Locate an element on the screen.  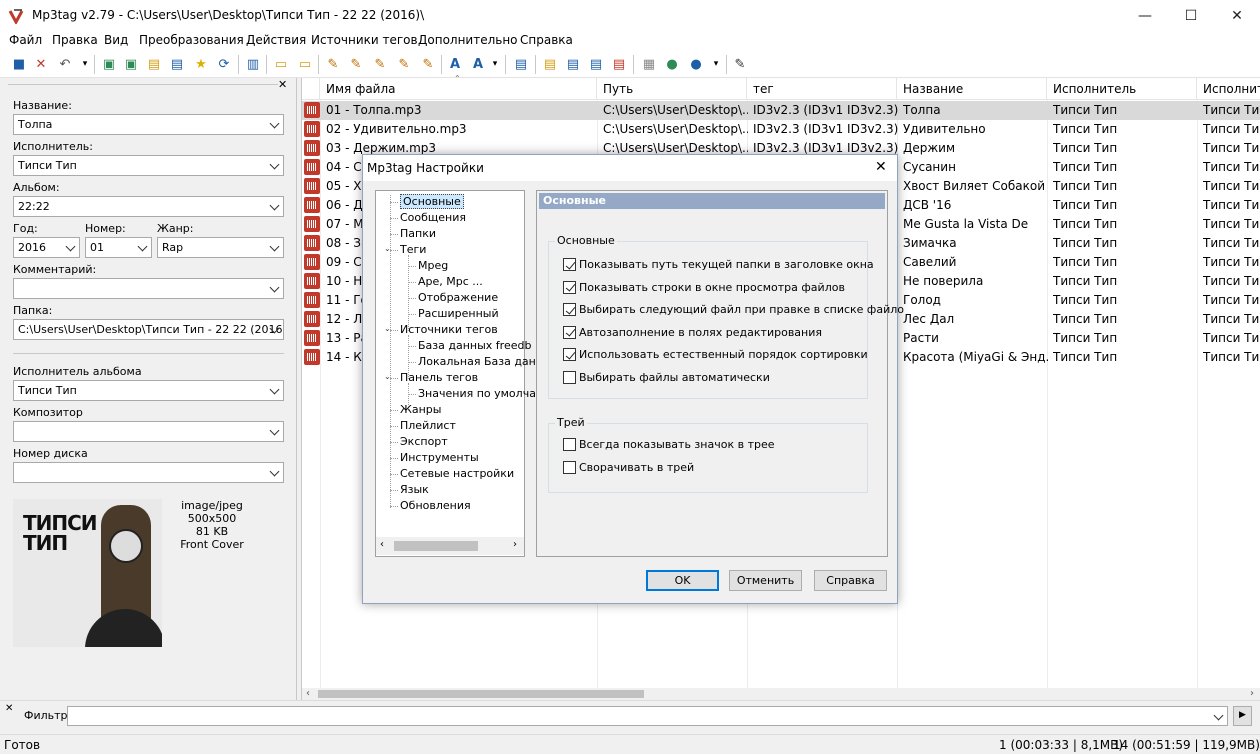
tree-item: Расширенный is located at coordinates (458, 313).